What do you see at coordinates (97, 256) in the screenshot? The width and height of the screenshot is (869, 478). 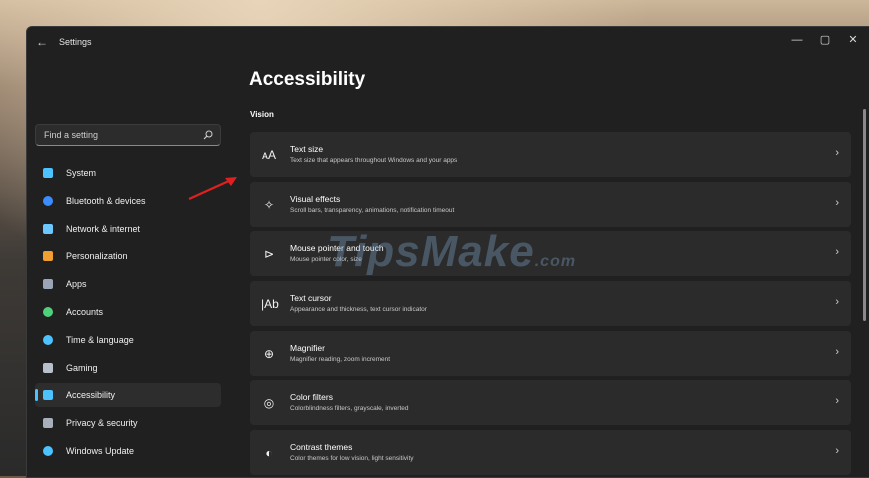 I see `sidebar-item-label: Personalization` at bounding box center [97, 256].